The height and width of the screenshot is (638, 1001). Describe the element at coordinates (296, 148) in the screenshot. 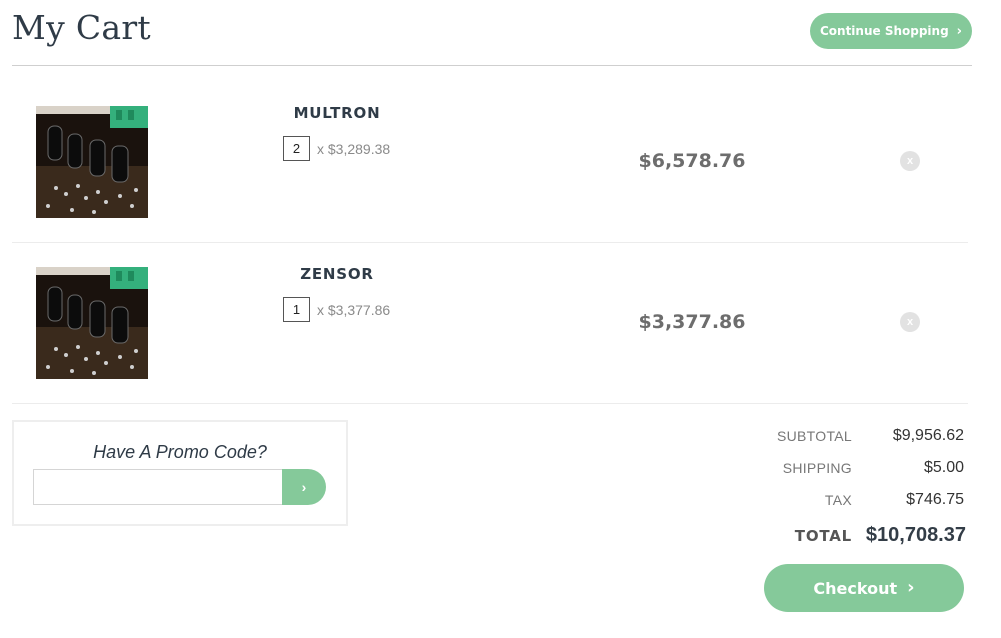

I see `quantity-input: 2` at that location.